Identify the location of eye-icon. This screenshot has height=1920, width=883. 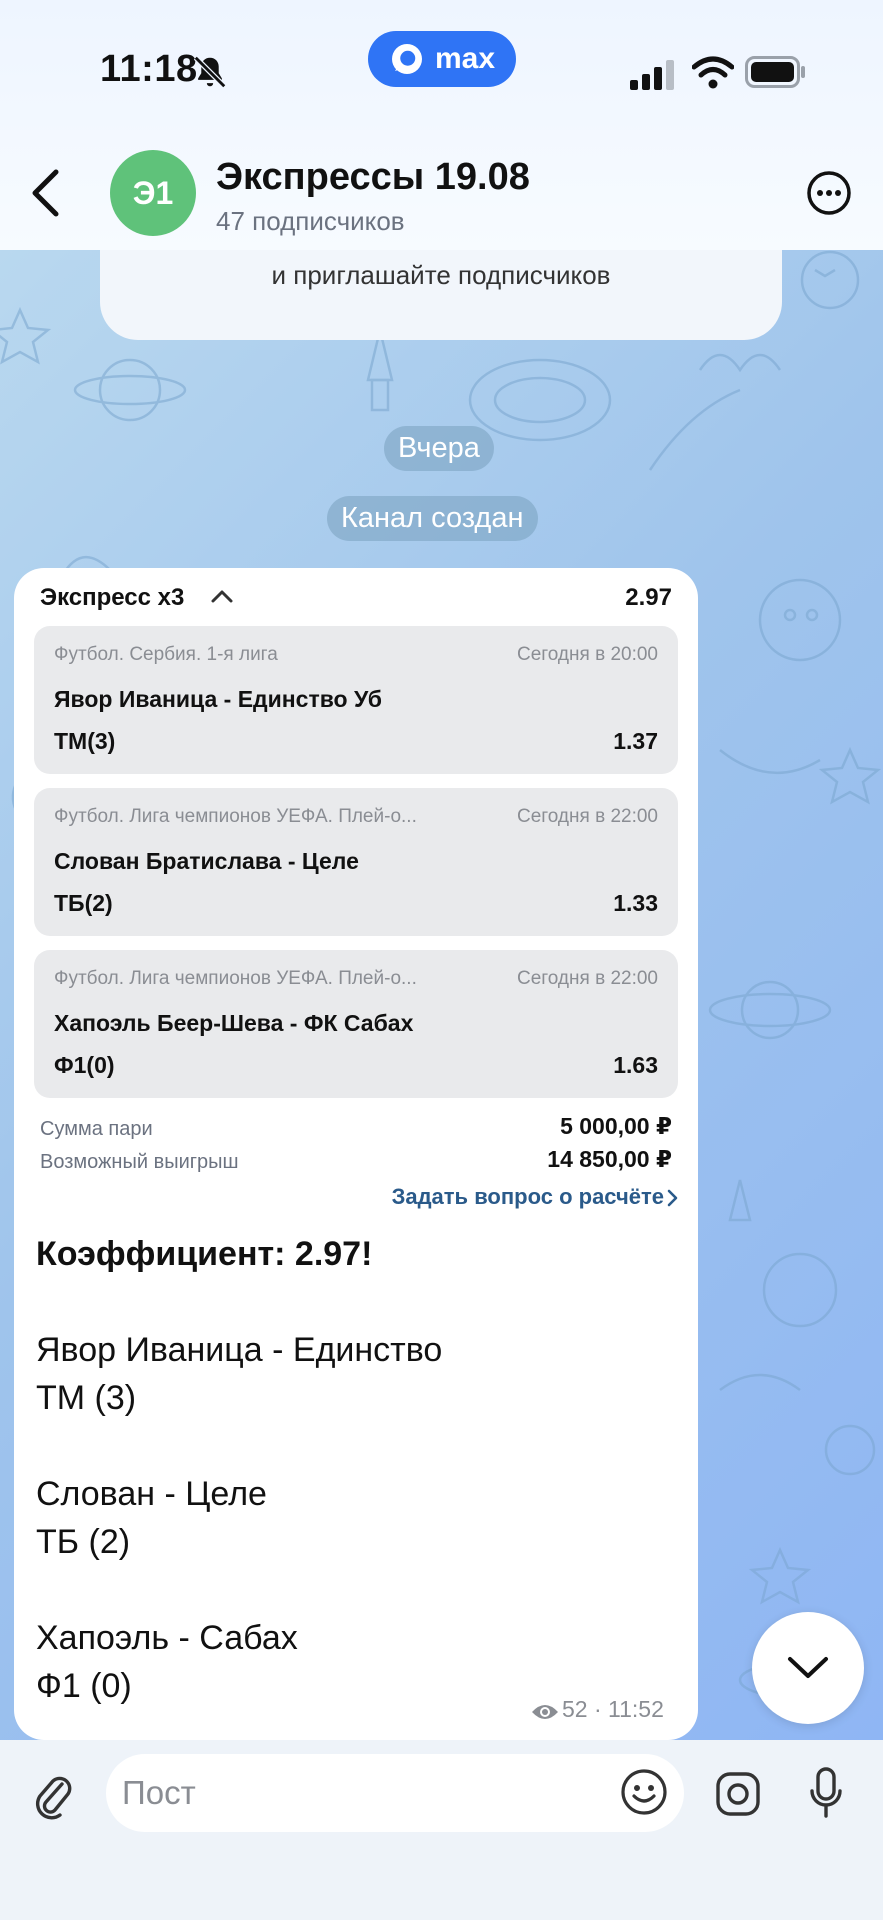
(545, 1712).